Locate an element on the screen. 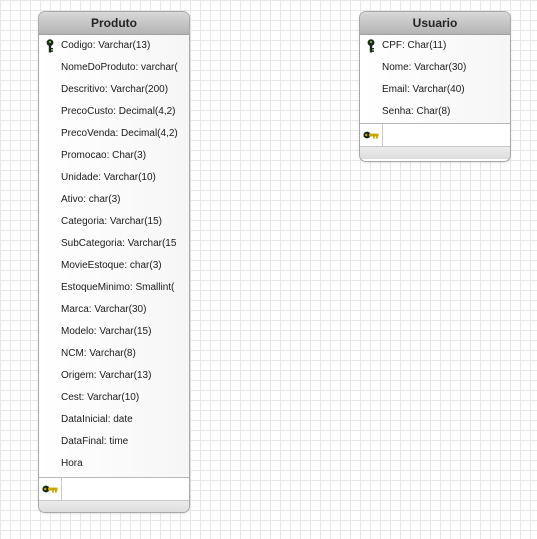  attribute-row: EstoqueMinimo: Smallint( is located at coordinates (114, 288).